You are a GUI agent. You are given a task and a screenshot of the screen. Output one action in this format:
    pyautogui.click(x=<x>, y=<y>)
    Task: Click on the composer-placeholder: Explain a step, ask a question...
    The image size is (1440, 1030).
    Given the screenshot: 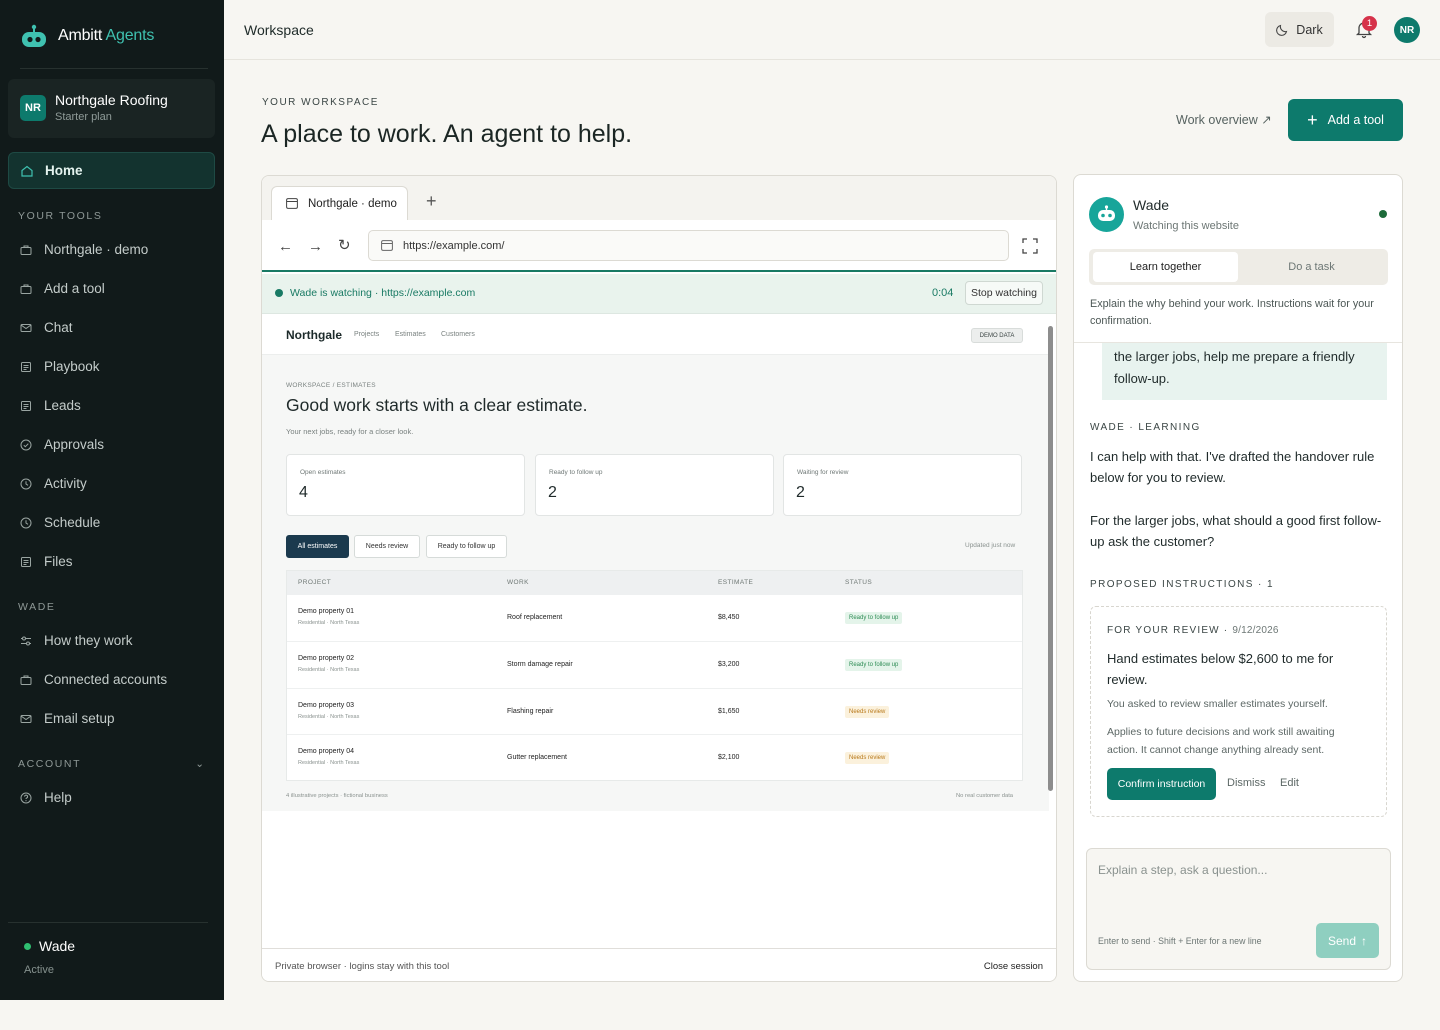 What is the action you would take?
    pyautogui.click(x=1182, y=870)
    